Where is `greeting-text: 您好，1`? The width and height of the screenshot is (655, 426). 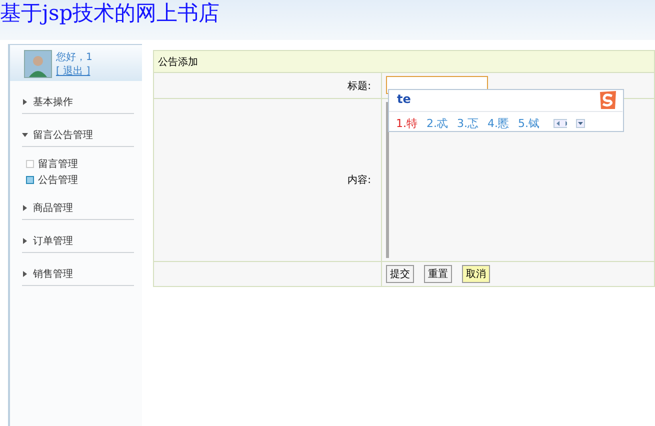 greeting-text: 您好，1 is located at coordinates (74, 57).